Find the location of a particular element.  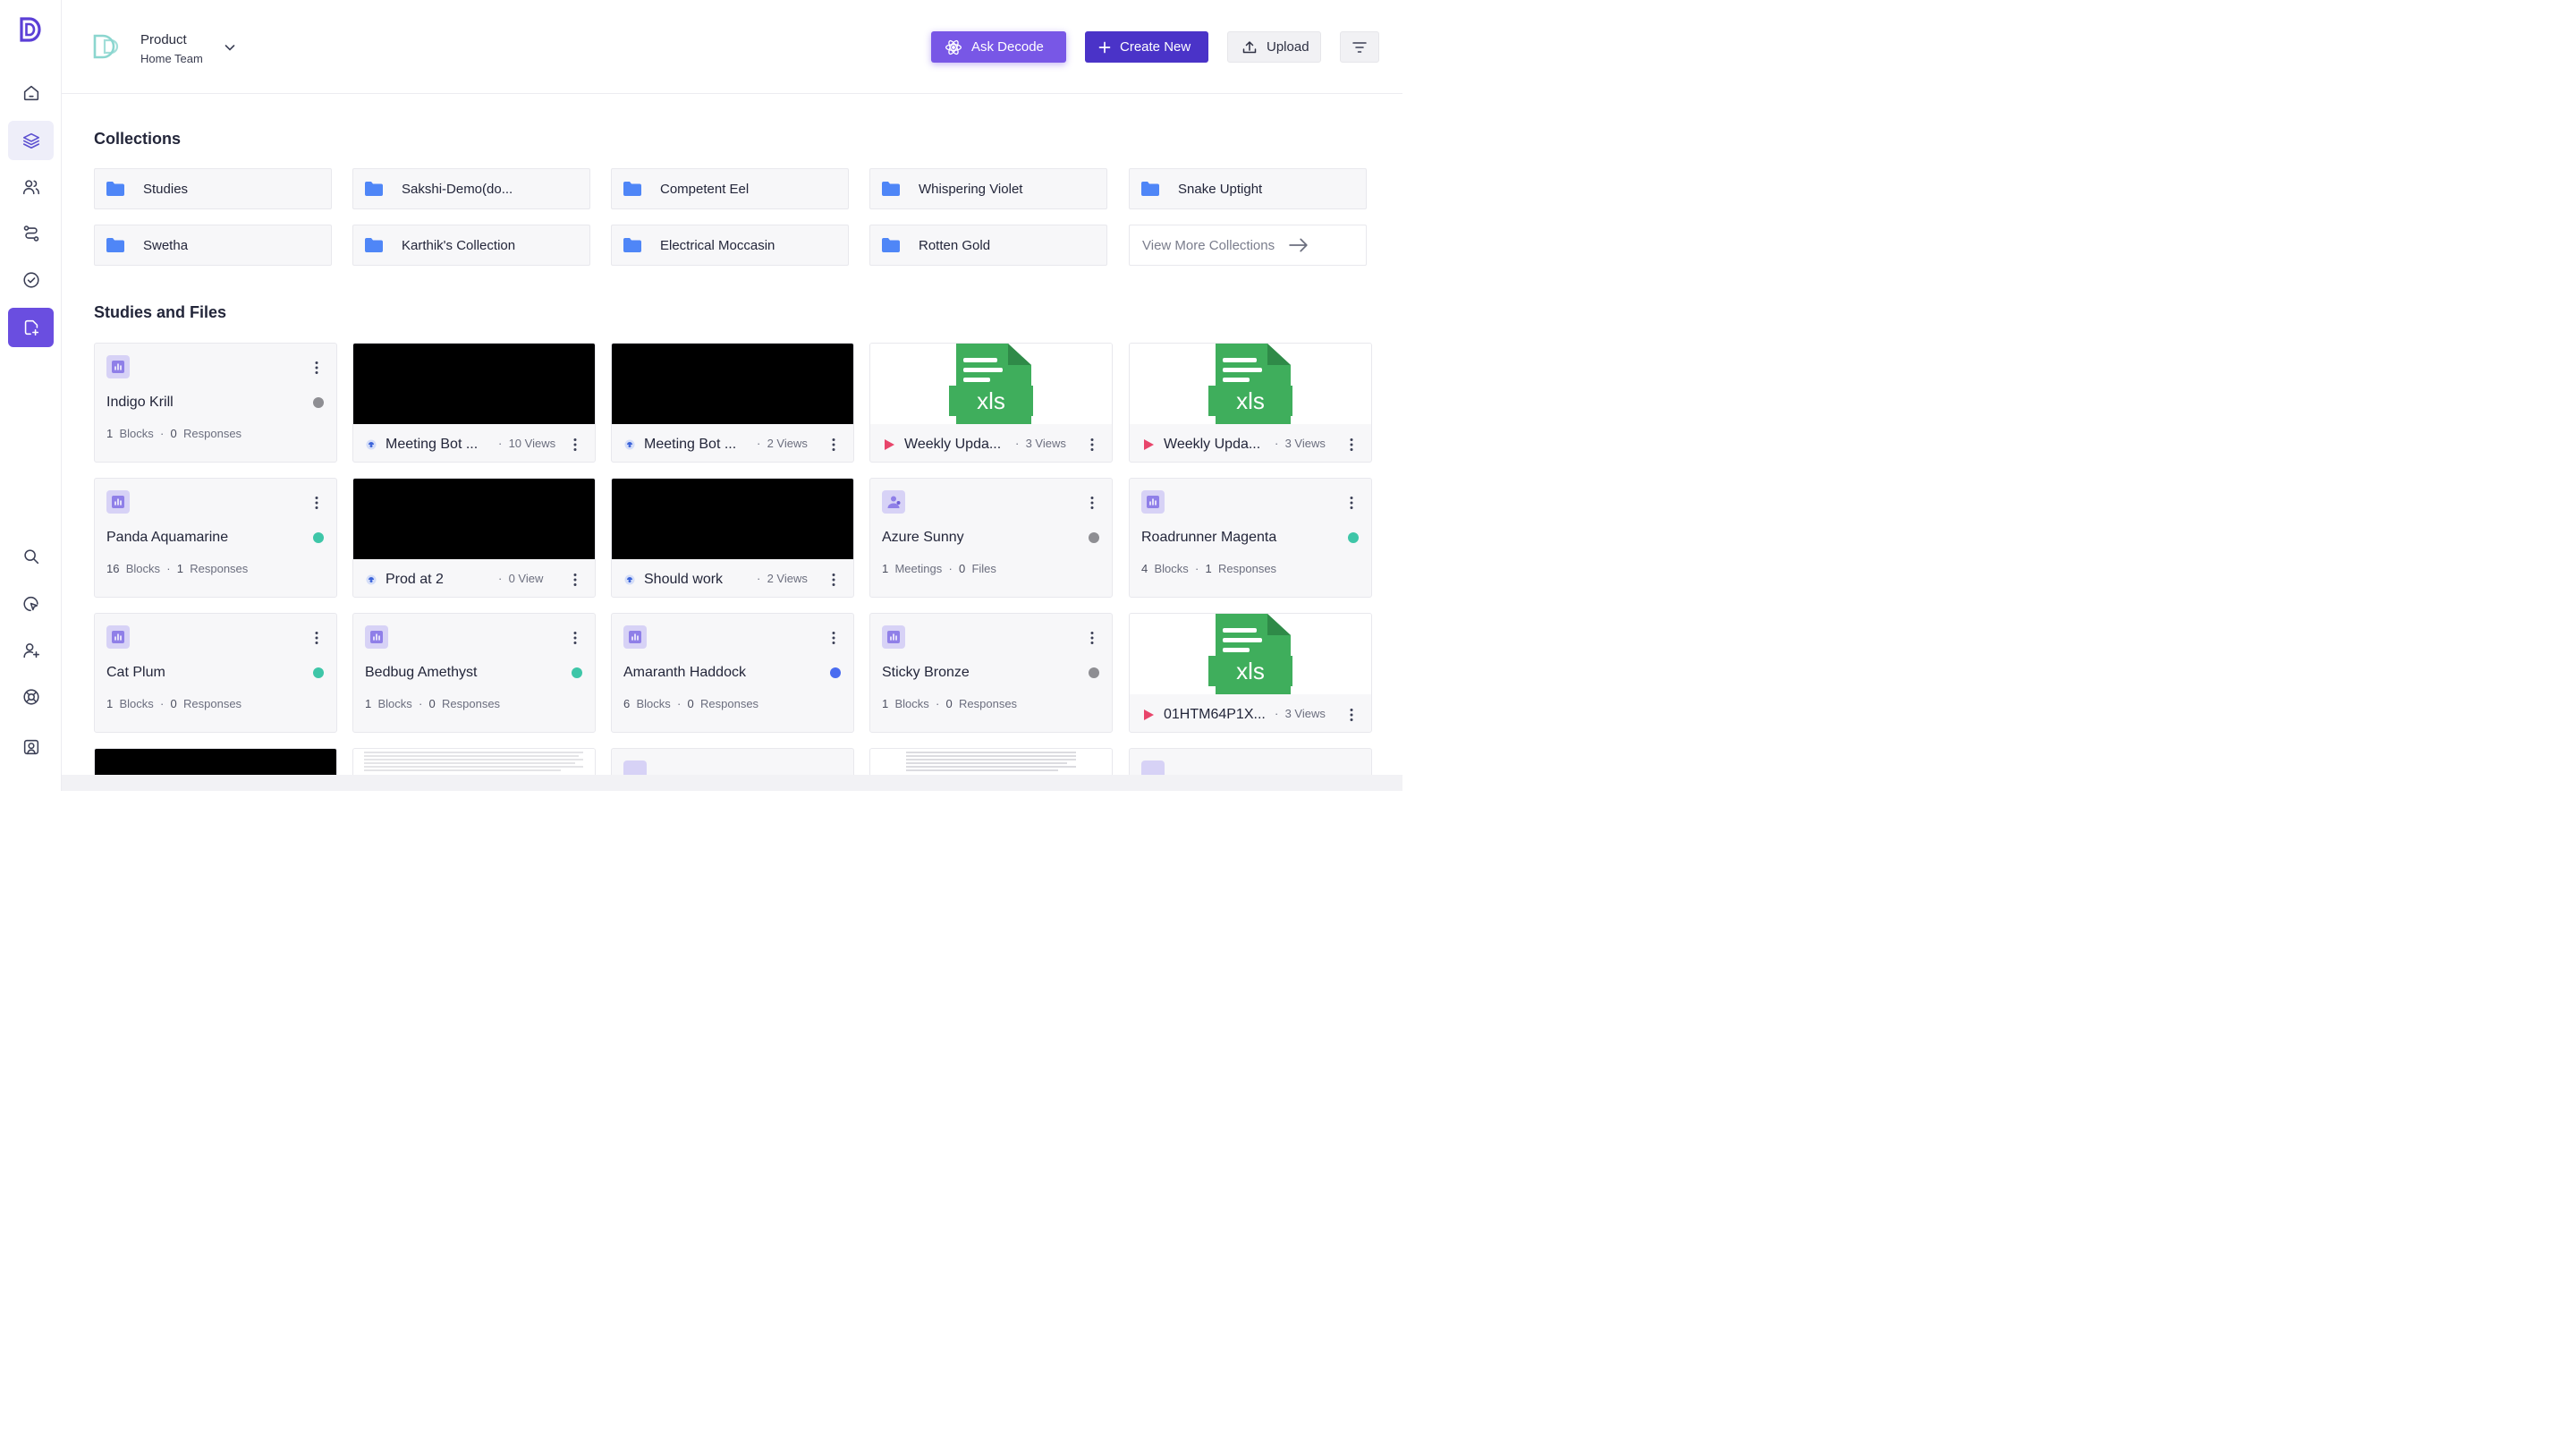

svg-text: xls is located at coordinates (1250, 671).